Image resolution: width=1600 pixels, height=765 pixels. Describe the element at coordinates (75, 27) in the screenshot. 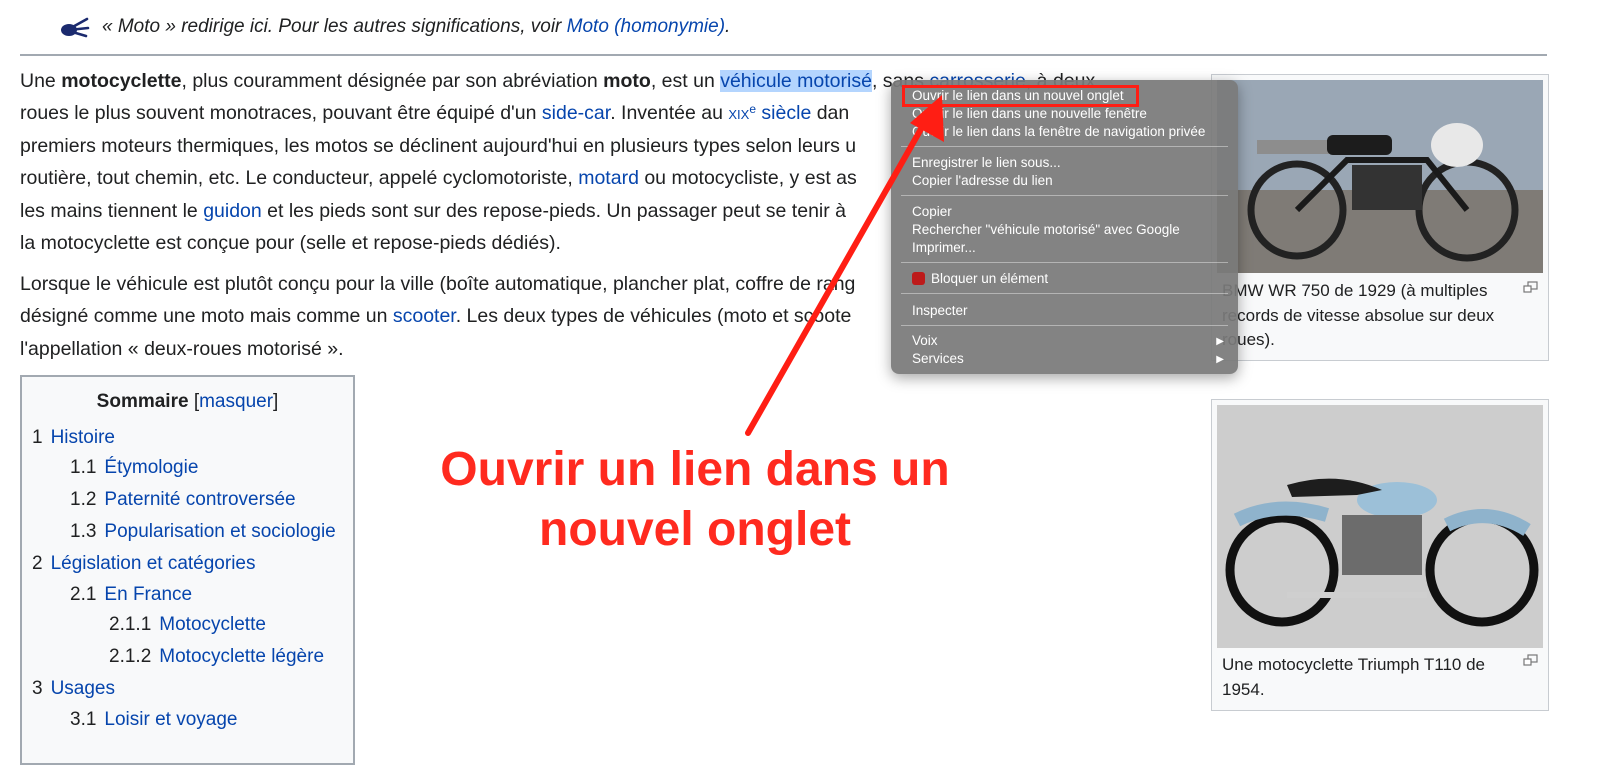

I see `disambiguation-icon` at that location.